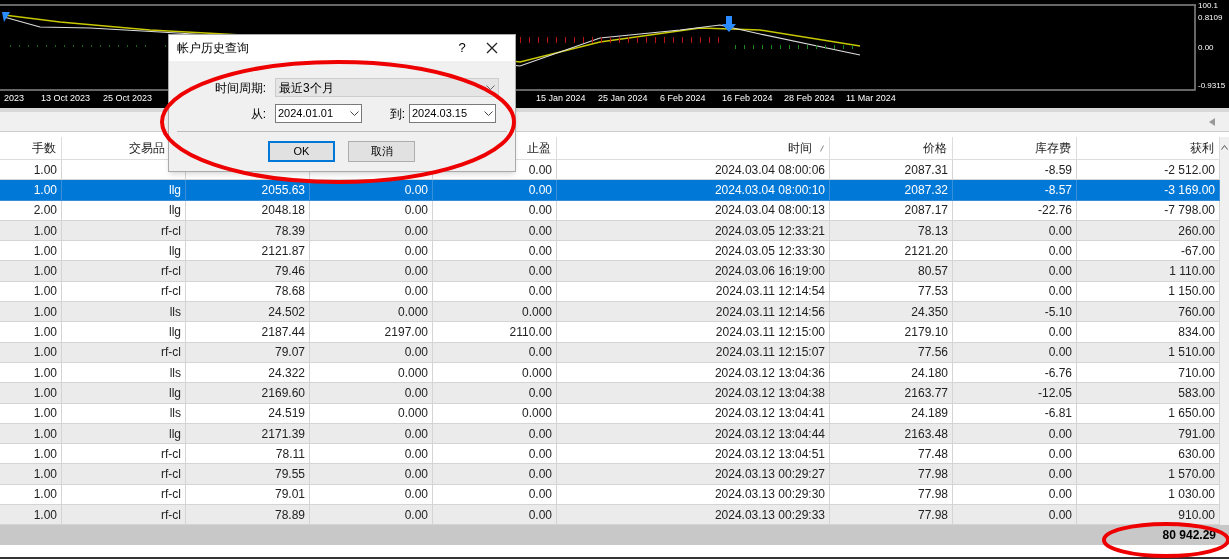  I want to click on table-cell: -6.81, so click(1015, 413).